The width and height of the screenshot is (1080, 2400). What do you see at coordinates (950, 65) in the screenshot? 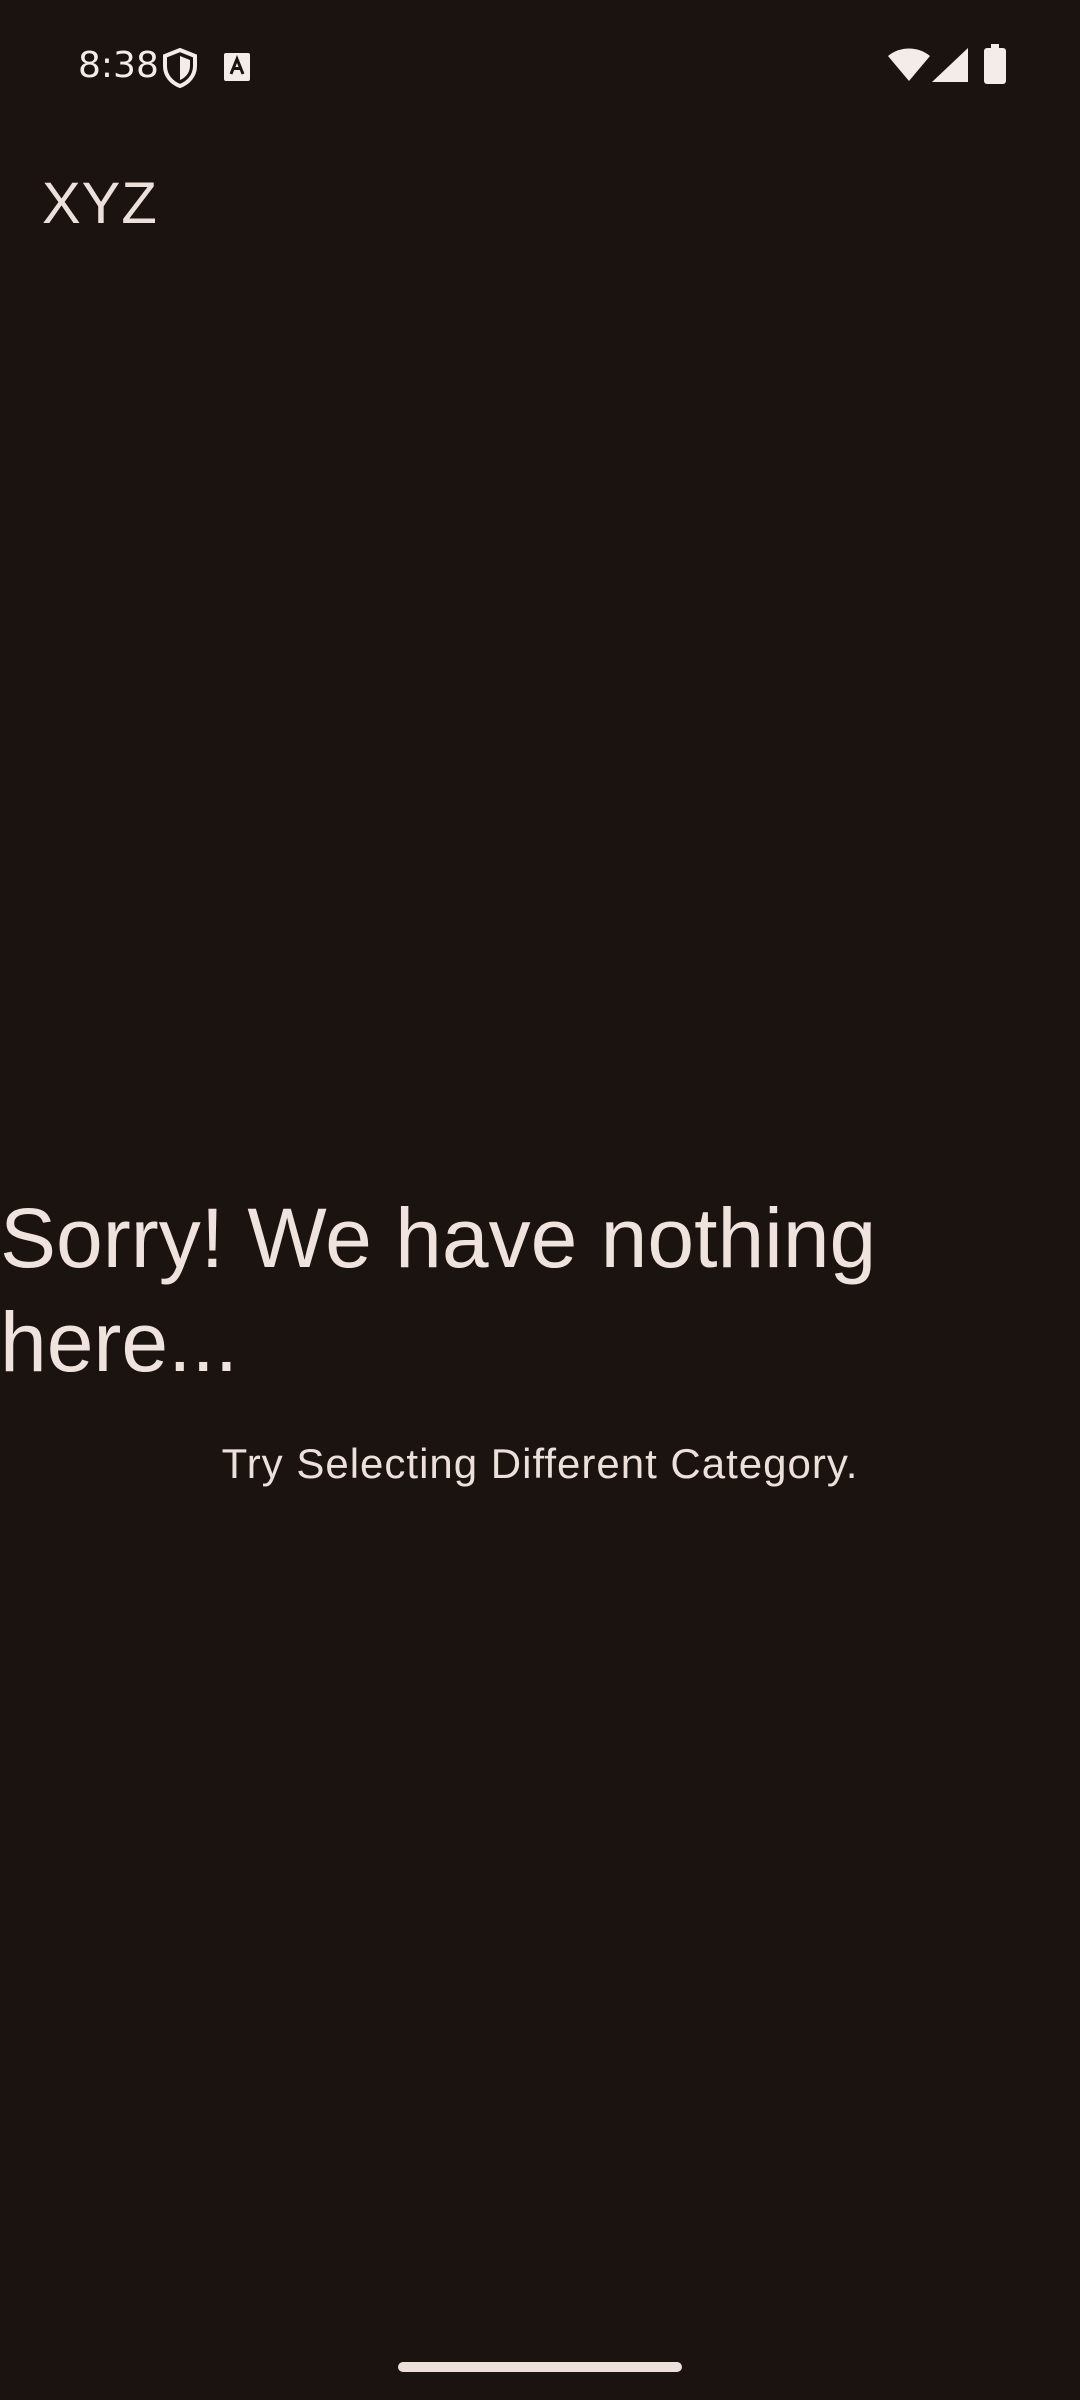
I see `signal-icon` at bounding box center [950, 65].